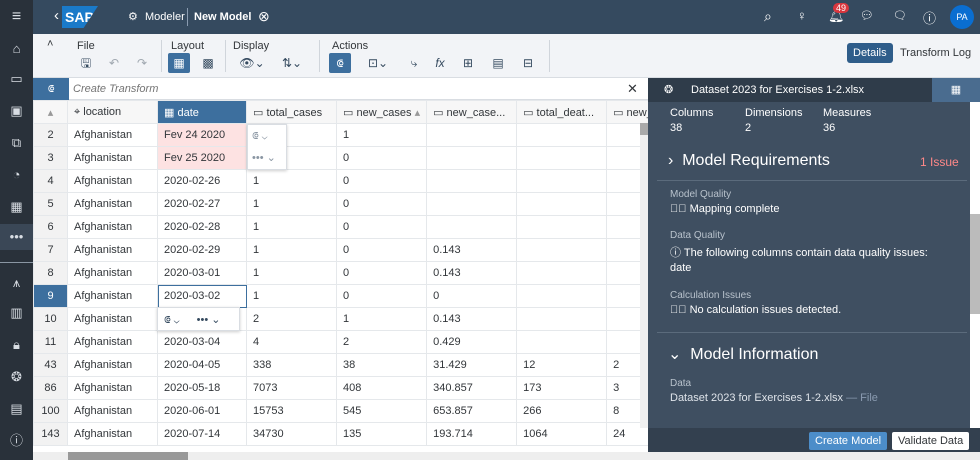 This screenshot has width=980, height=460. I want to click on table-row: 4 Afghanistan 2020-02-26 1 0, so click(346, 181).